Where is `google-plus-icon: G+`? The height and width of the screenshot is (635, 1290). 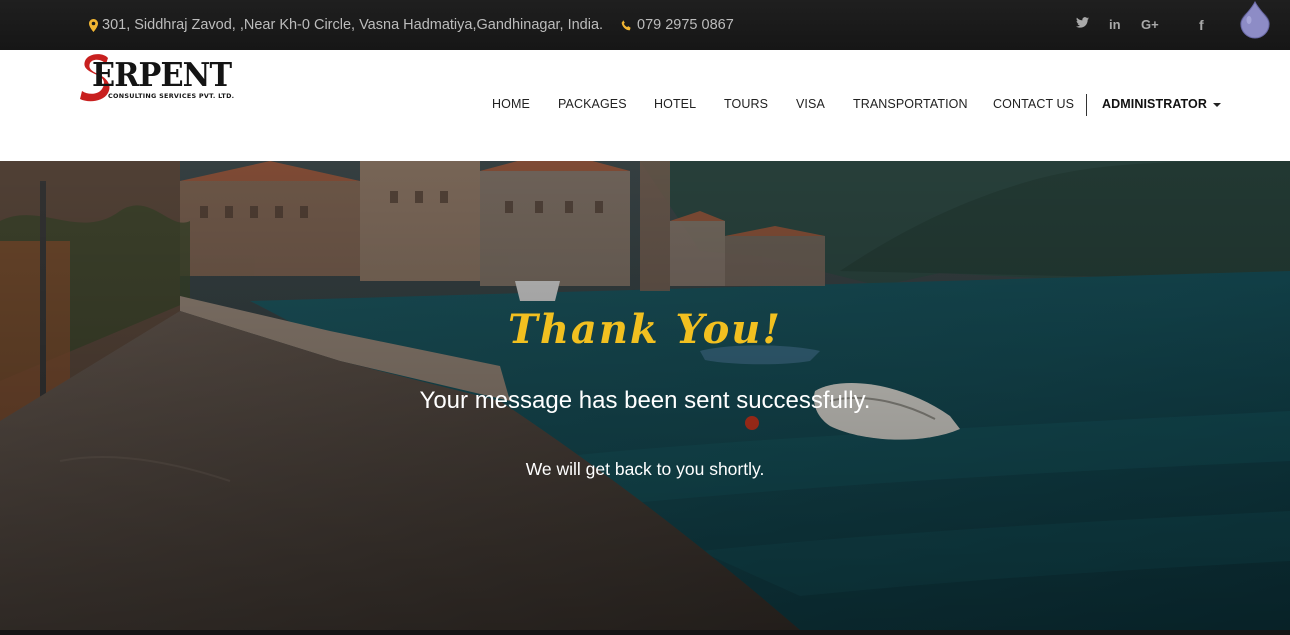
google-plus-icon: G+ is located at coordinates (1150, 24).